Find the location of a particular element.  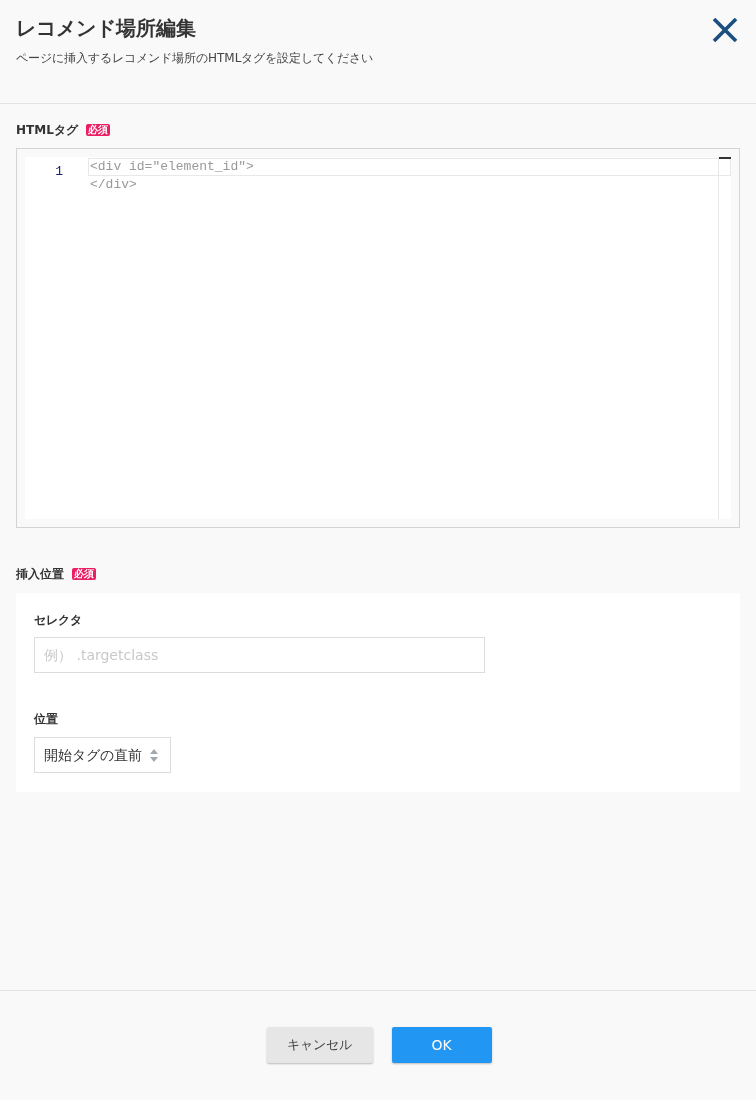

field-label: HTMLタグ is located at coordinates (47, 130).